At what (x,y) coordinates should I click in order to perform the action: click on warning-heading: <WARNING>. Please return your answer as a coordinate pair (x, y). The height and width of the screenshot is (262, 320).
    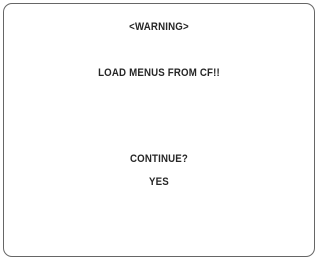
    Looking at the image, I should click on (159, 27).